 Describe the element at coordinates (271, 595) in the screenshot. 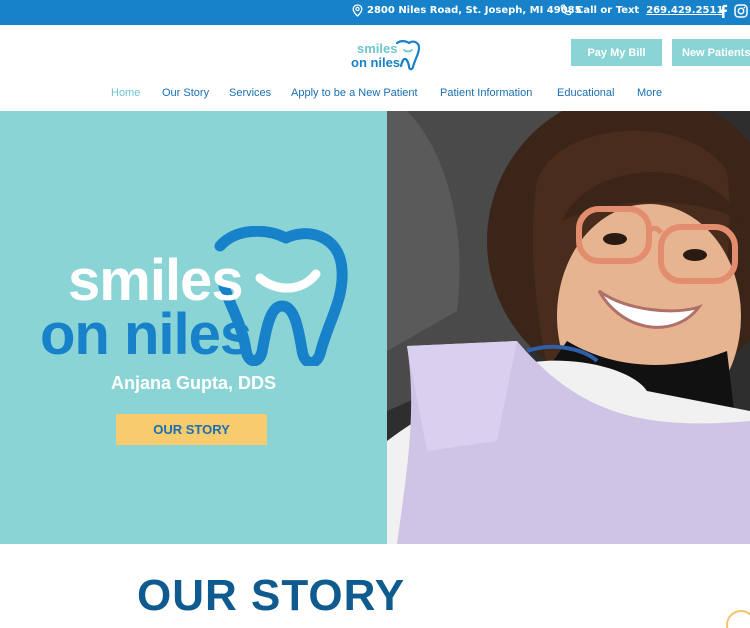

I see `story-heading: OUR STORY` at that location.